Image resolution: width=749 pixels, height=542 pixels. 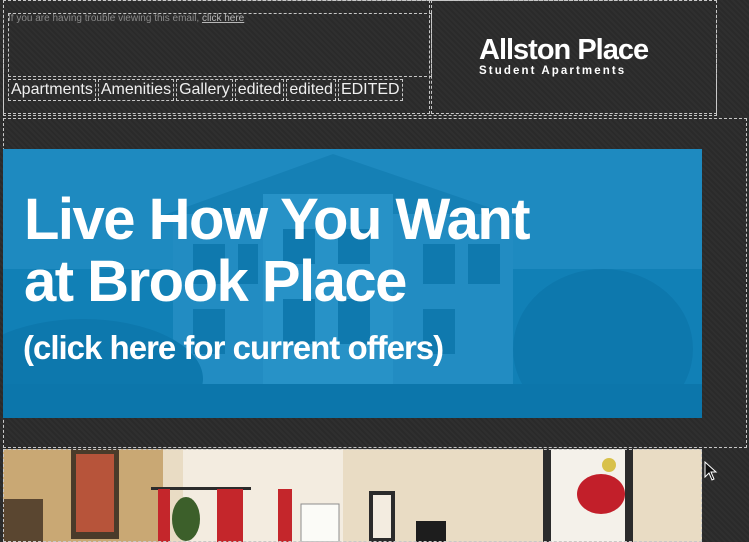 I want to click on logo-cell: Allston Place Student Apartments, so click(x=574, y=57).